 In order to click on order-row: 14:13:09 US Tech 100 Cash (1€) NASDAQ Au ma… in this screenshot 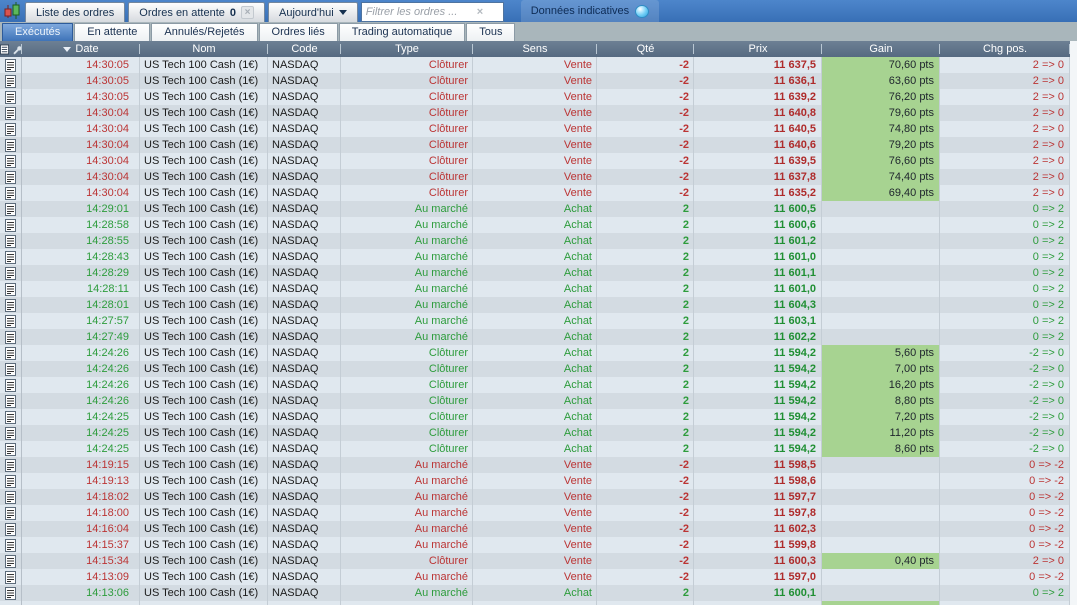, I will do `click(538, 577)`.